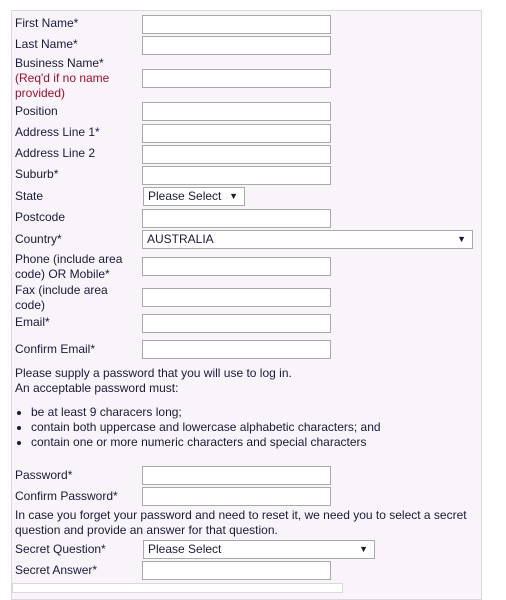 The width and height of the screenshot is (506, 600). Describe the element at coordinates (185, 549) in the screenshot. I see `secret-question-value: Please Select` at that location.